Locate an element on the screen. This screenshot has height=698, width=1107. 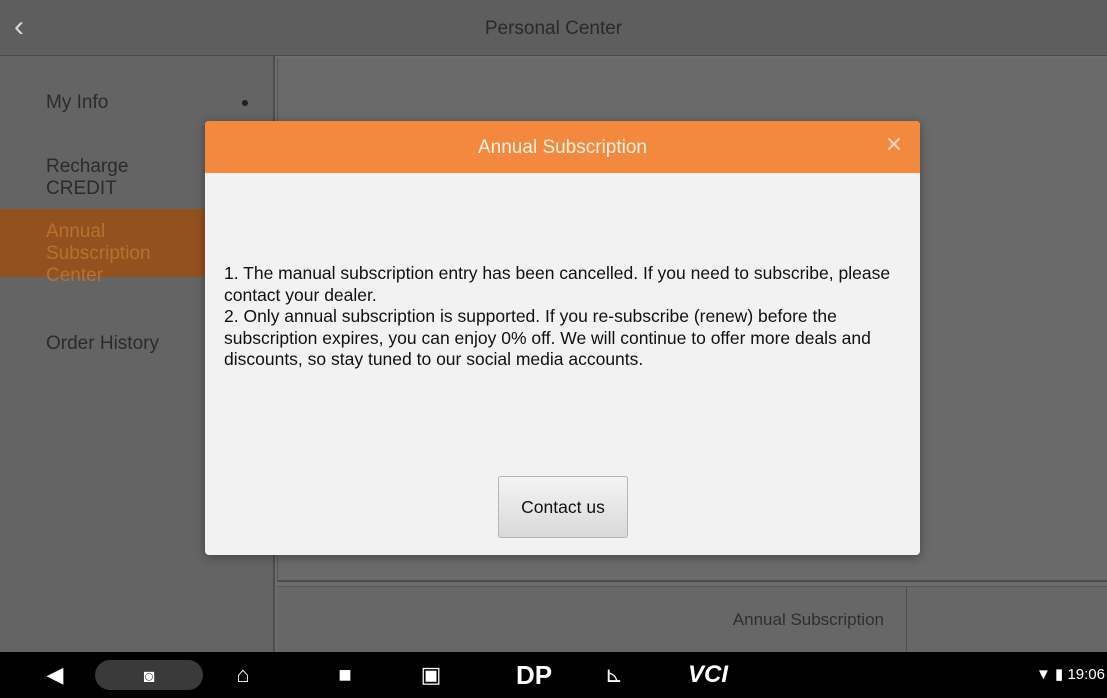
dialog-header: Annual Subscription ✕ is located at coordinates (562, 147).